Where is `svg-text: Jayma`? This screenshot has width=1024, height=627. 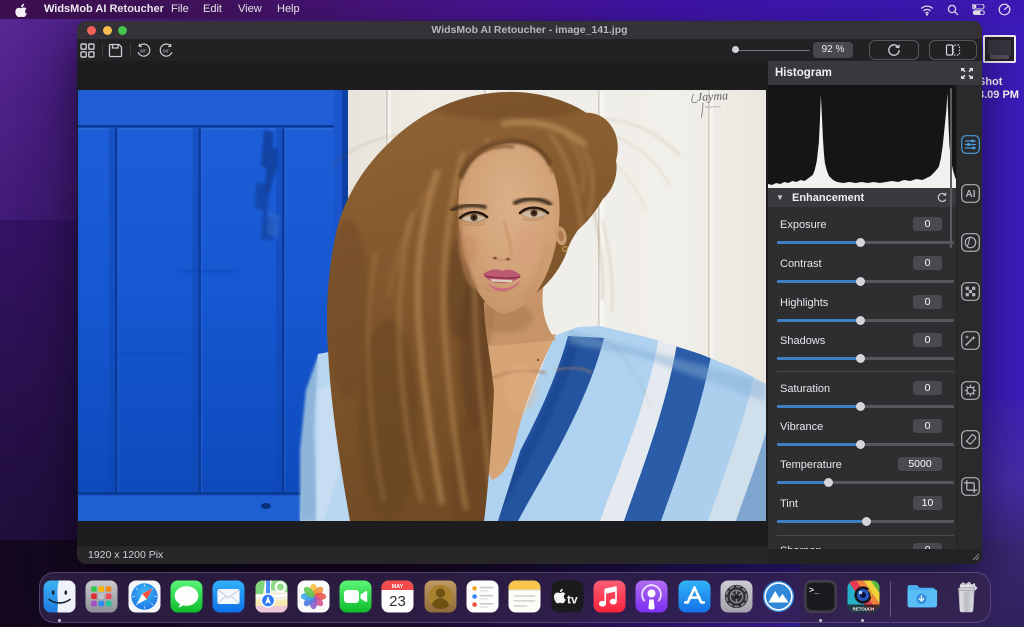
svg-text: Jayma is located at coordinates (712, 97).